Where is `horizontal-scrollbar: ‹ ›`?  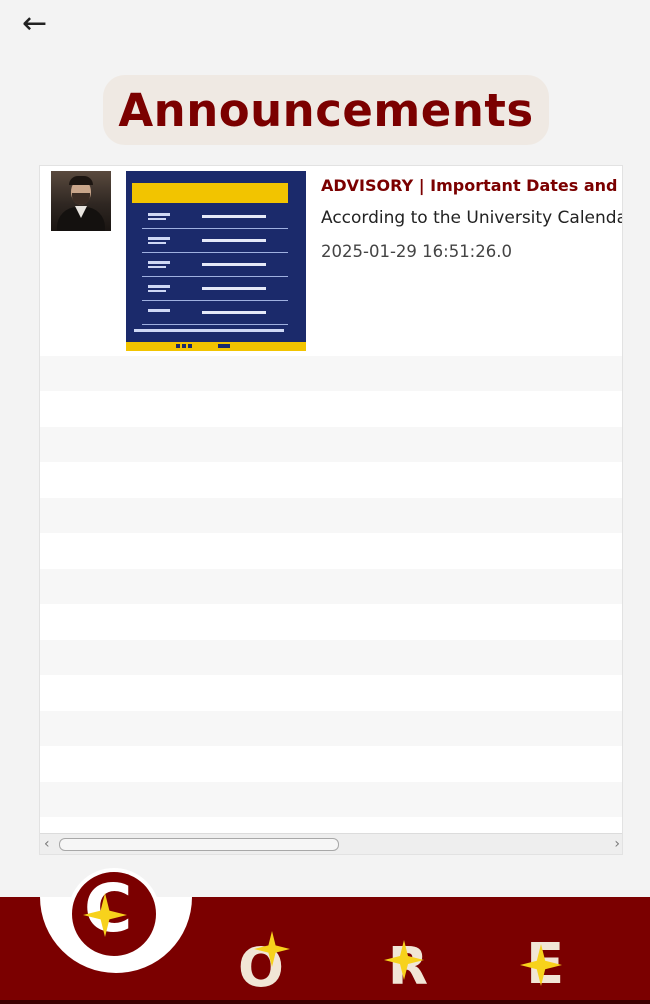 horizontal-scrollbar: ‹ › is located at coordinates (331, 843).